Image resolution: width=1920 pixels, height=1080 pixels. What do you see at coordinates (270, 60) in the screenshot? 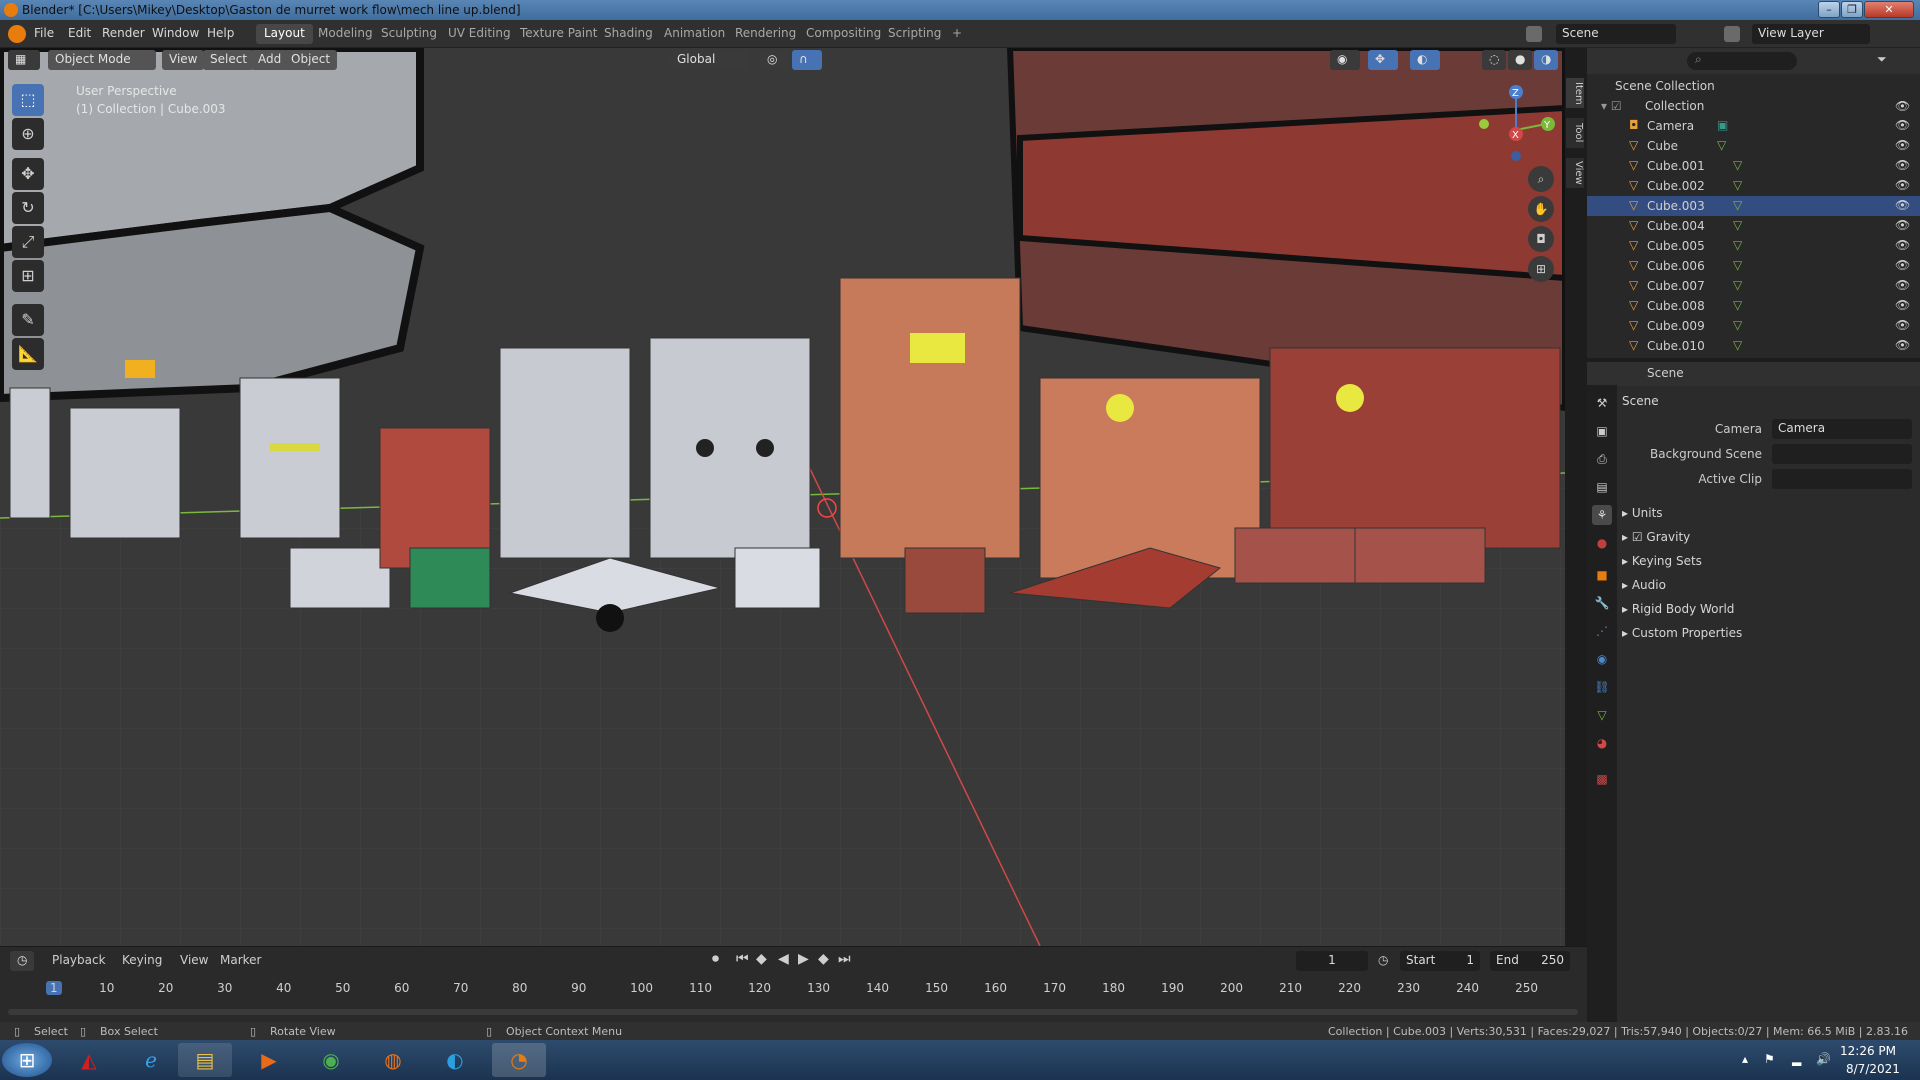
I see `add-menu: Add` at bounding box center [270, 60].